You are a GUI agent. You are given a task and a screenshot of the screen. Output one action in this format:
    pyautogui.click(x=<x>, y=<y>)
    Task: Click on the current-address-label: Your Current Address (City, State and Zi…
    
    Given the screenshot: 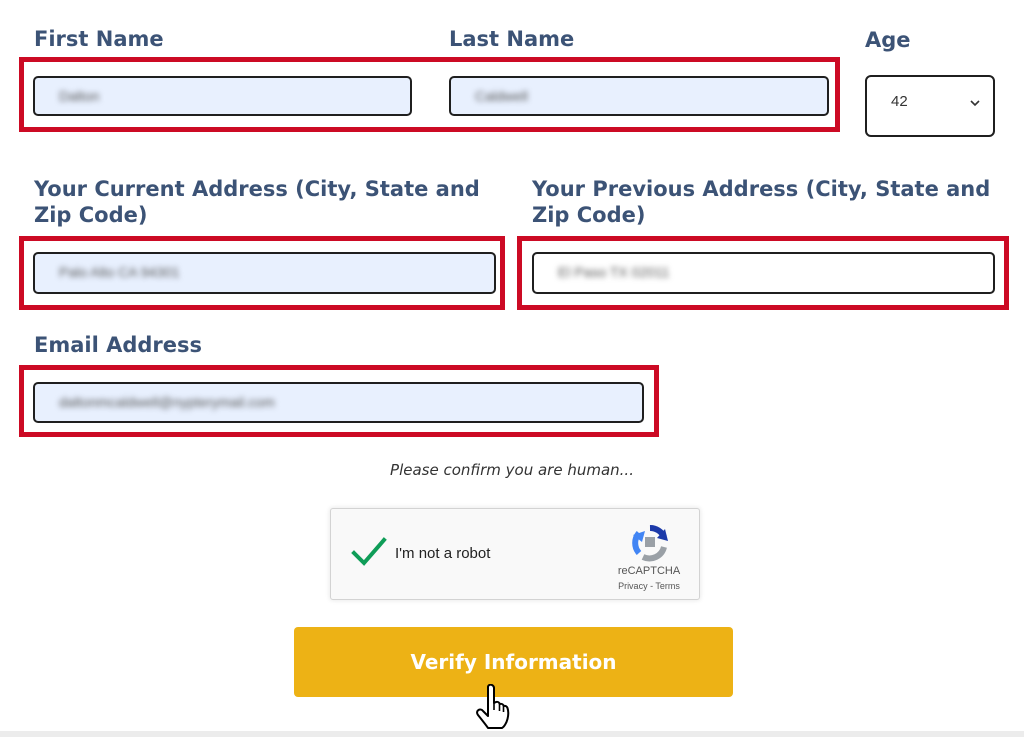 What is the action you would take?
    pyautogui.click(x=257, y=202)
    